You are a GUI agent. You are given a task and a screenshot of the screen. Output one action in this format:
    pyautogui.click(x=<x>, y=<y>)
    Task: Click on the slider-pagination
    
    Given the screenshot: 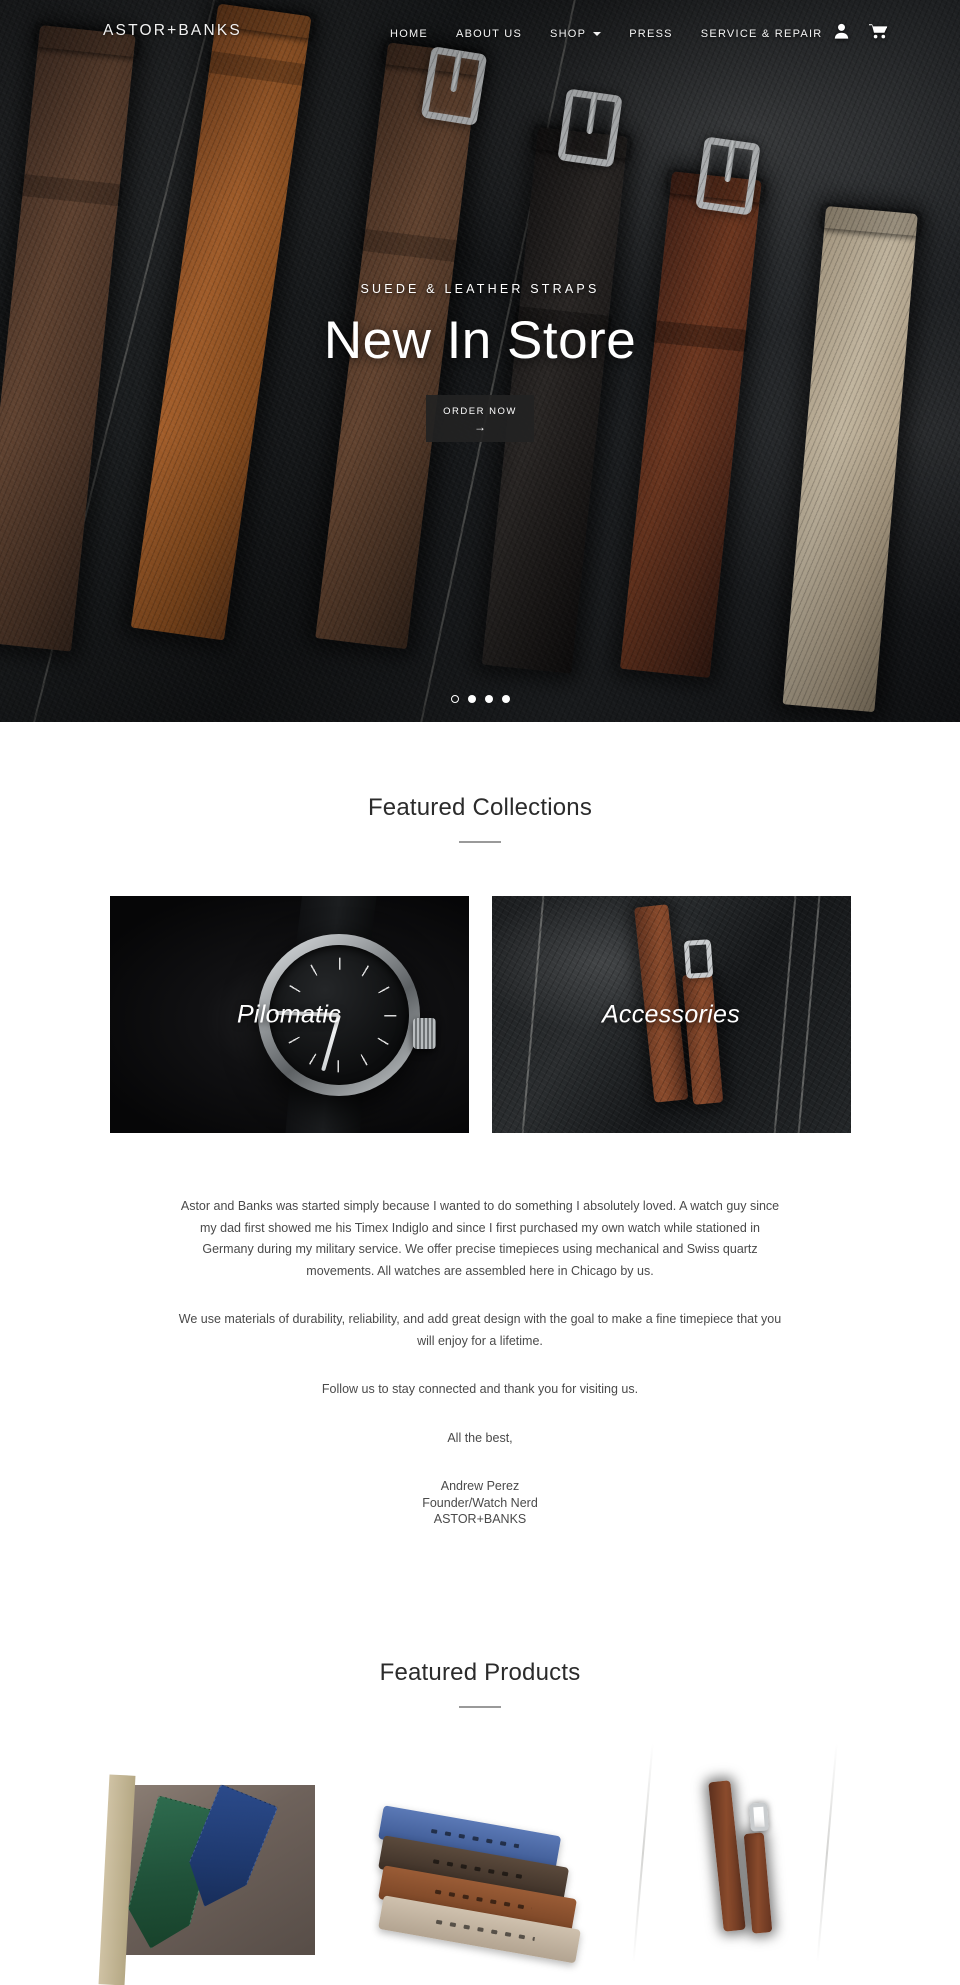 What is the action you would take?
    pyautogui.click(x=480, y=699)
    